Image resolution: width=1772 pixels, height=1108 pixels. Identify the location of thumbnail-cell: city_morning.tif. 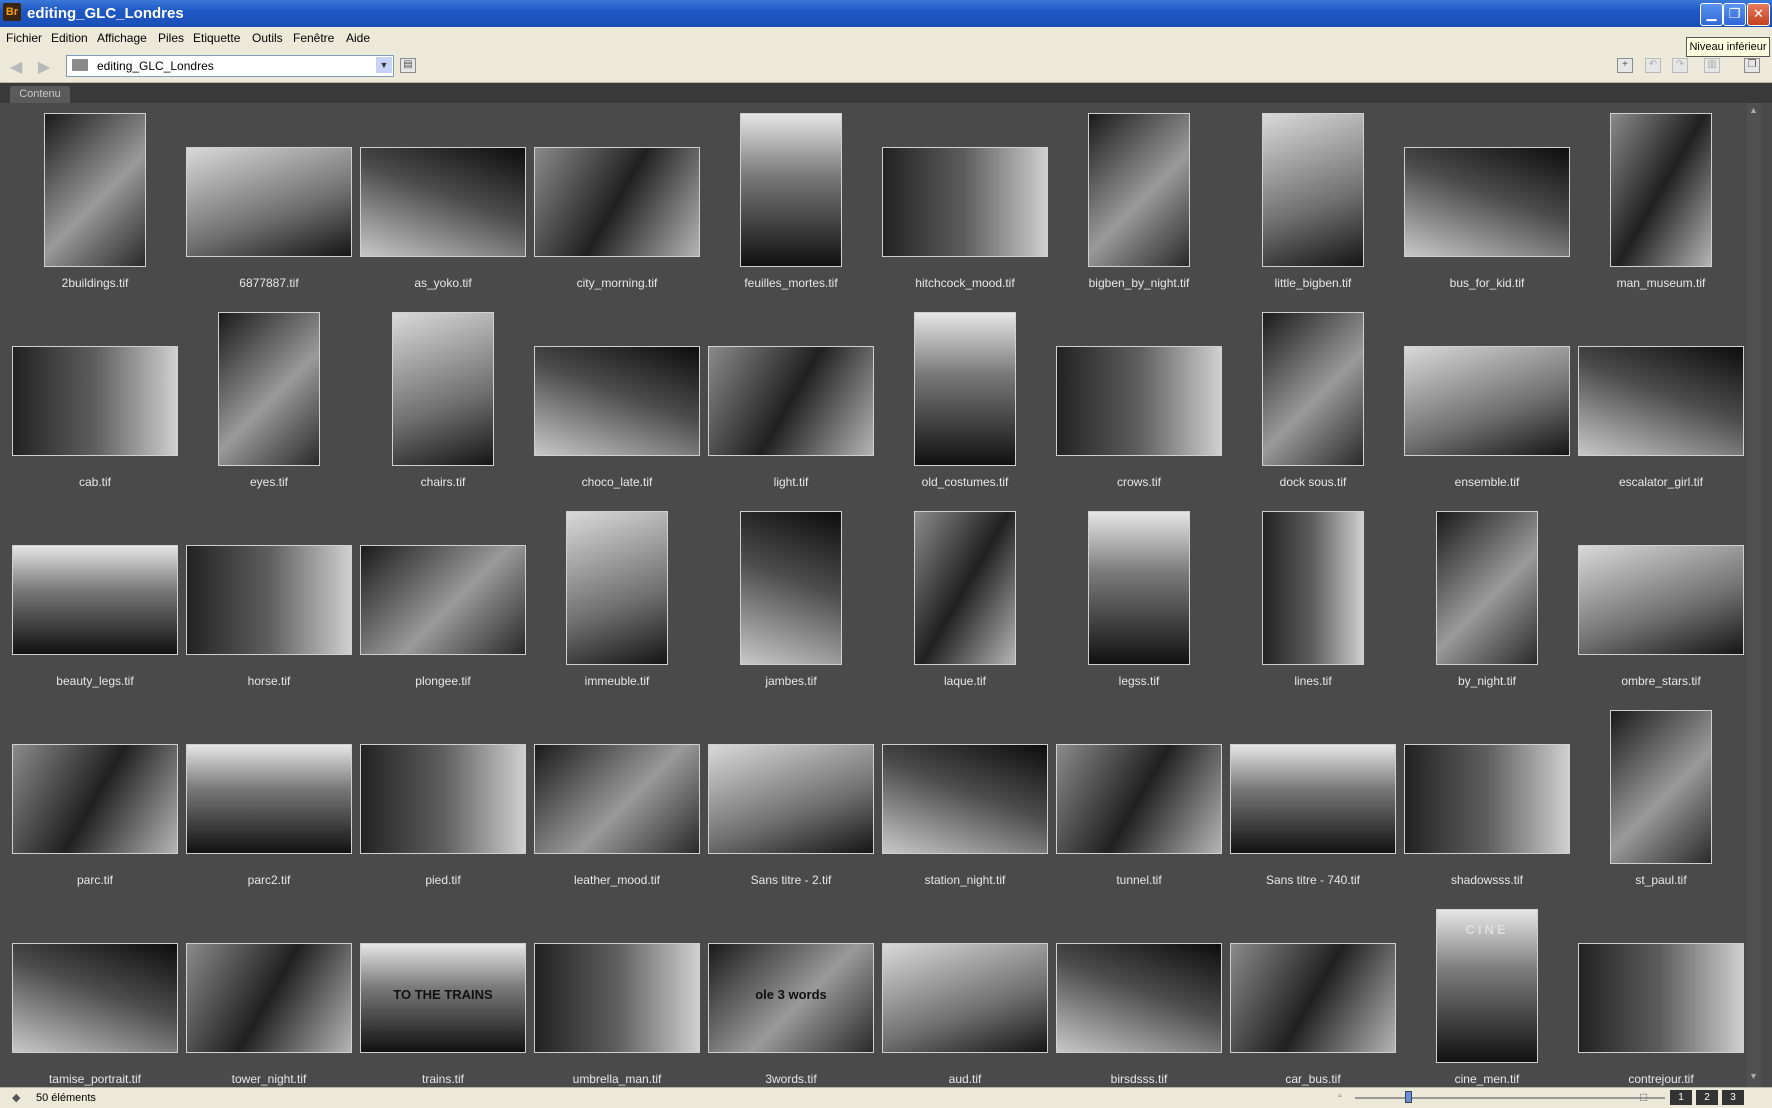
(617, 203).